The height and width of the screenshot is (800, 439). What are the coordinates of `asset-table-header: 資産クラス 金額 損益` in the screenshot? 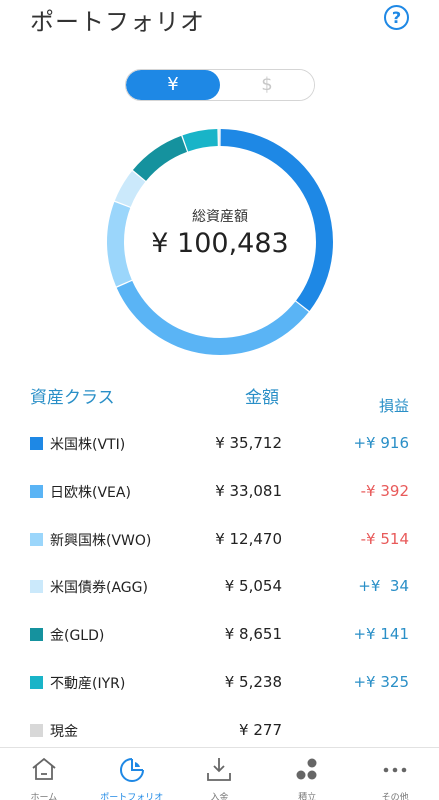 It's located at (219, 399).